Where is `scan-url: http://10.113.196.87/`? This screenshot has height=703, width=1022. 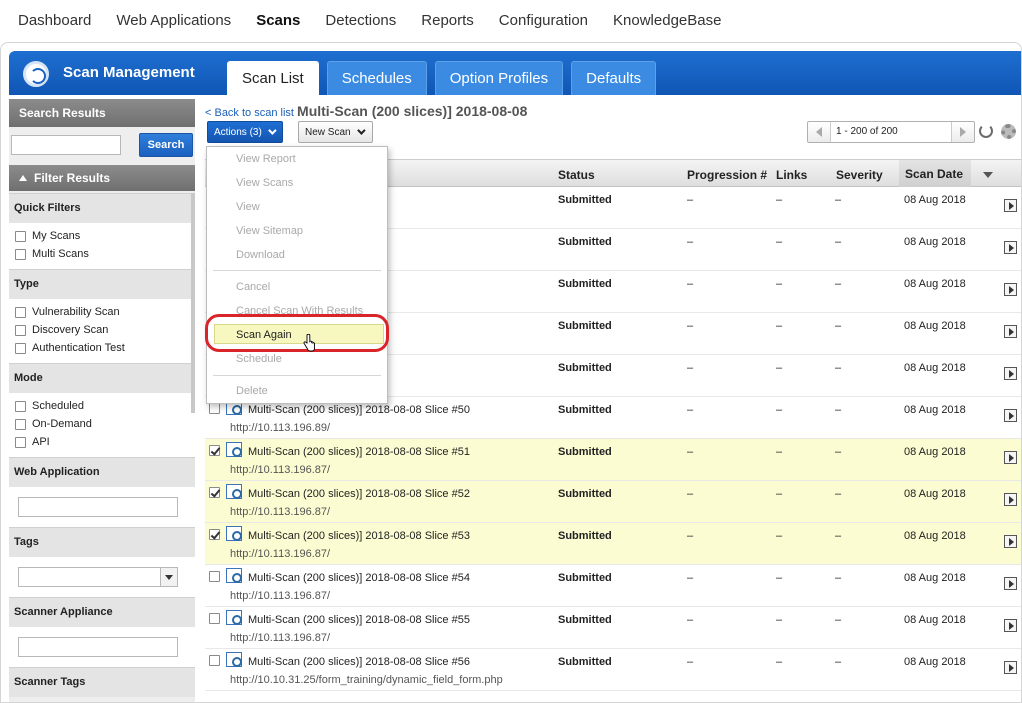
scan-url: http://10.113.196.87/ is located at coordinates (280, 470).